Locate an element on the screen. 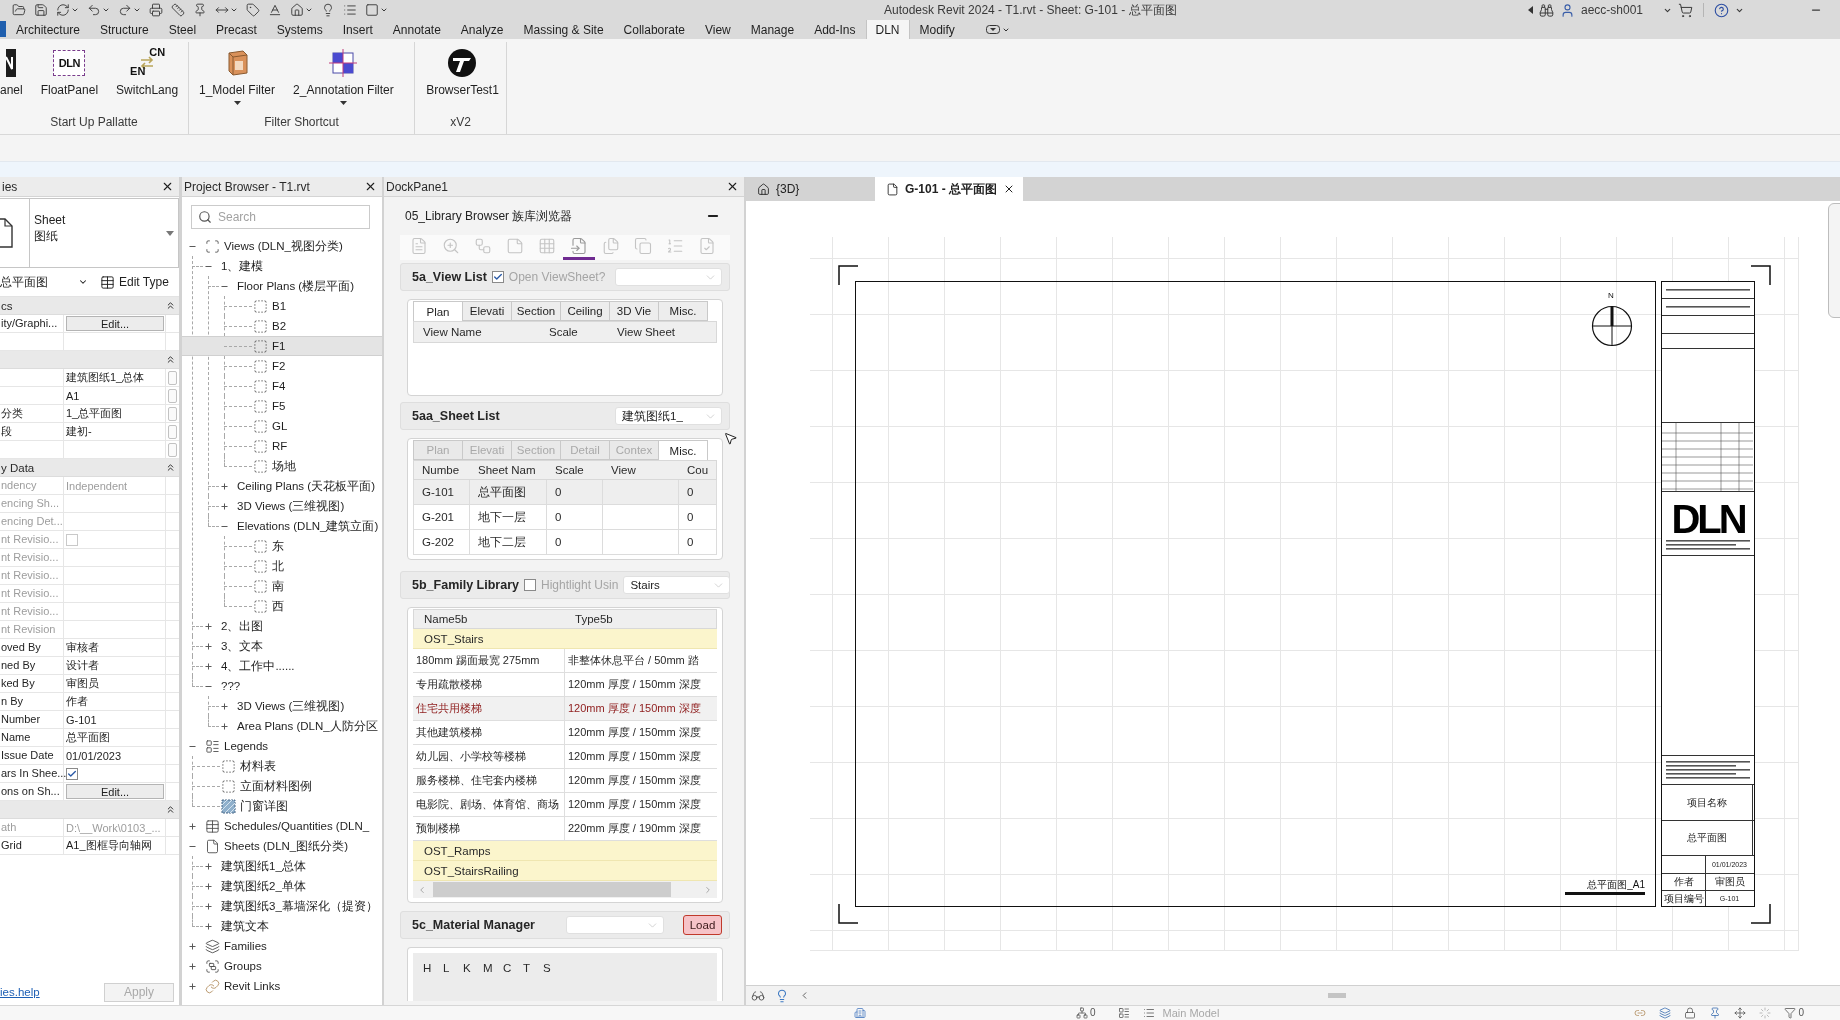 This screenshot has width=1840, height=1020. bulb-icon is located at coordinates (782, 995).